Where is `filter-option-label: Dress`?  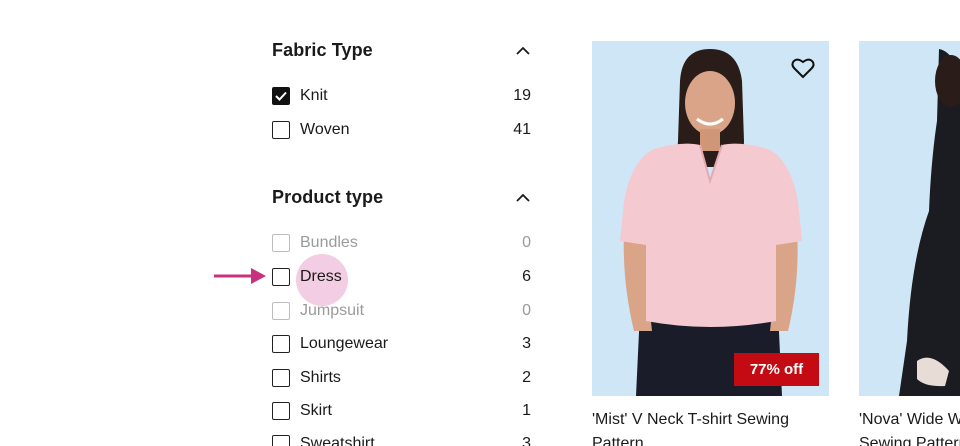
filter-option-label: Dress is located at coordinates (321, 276).